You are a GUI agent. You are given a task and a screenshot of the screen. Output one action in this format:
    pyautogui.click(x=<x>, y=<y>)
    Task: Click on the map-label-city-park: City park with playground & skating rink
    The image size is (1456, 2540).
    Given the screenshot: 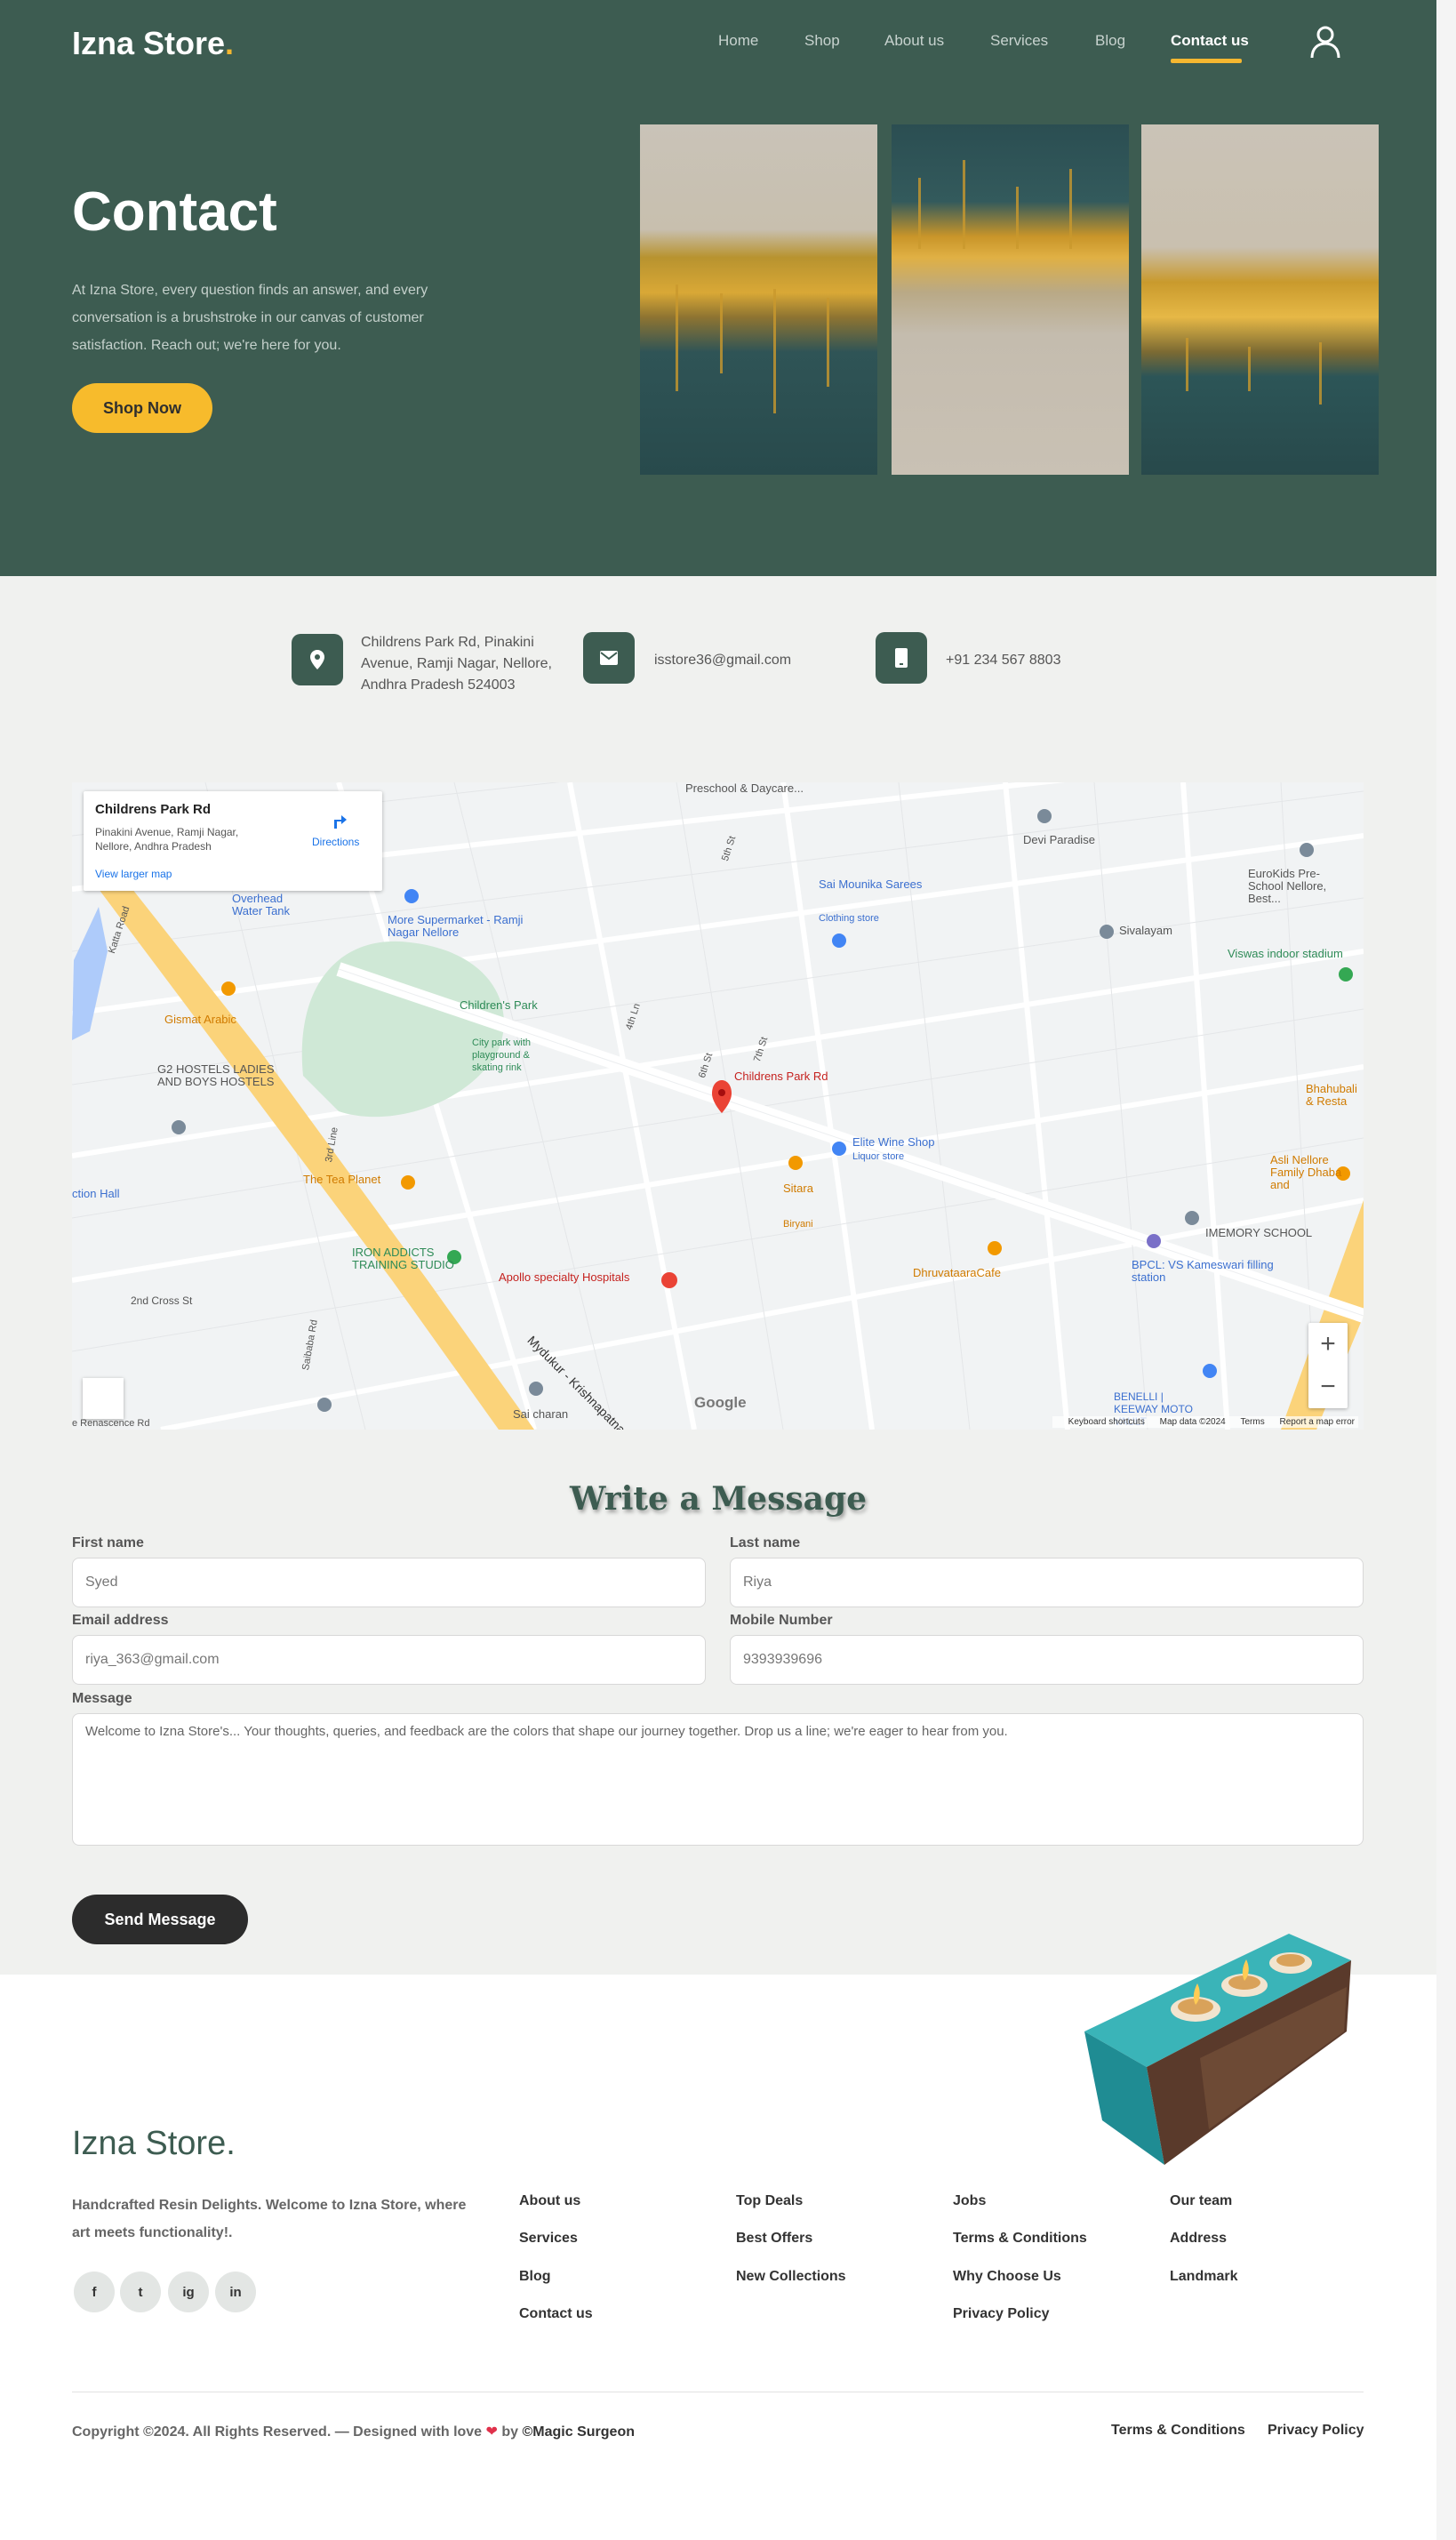 What is the action you would take?
    pyautogui.click(x=502, y=1055)
    